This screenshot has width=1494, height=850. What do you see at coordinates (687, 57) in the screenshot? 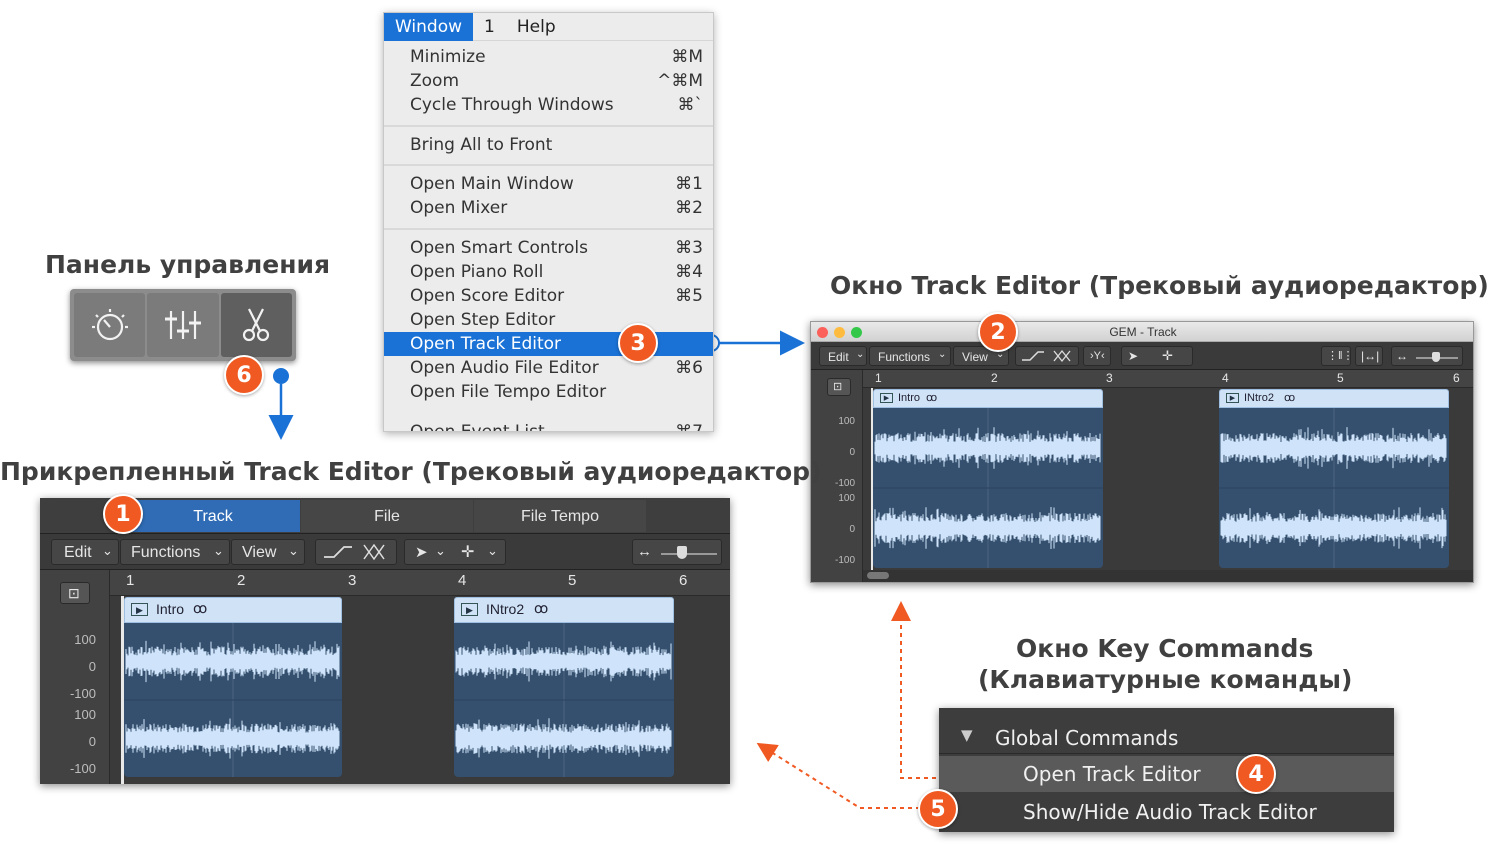
I see `menu-item-shortcut: ⌘M` at bounding box center [687, 57].